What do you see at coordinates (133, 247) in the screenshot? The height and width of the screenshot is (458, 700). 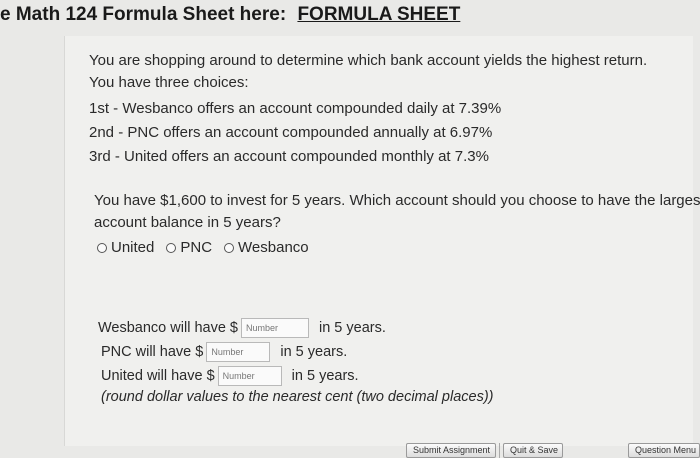 I see `radio-label: United` at bounding box center [133, 247].